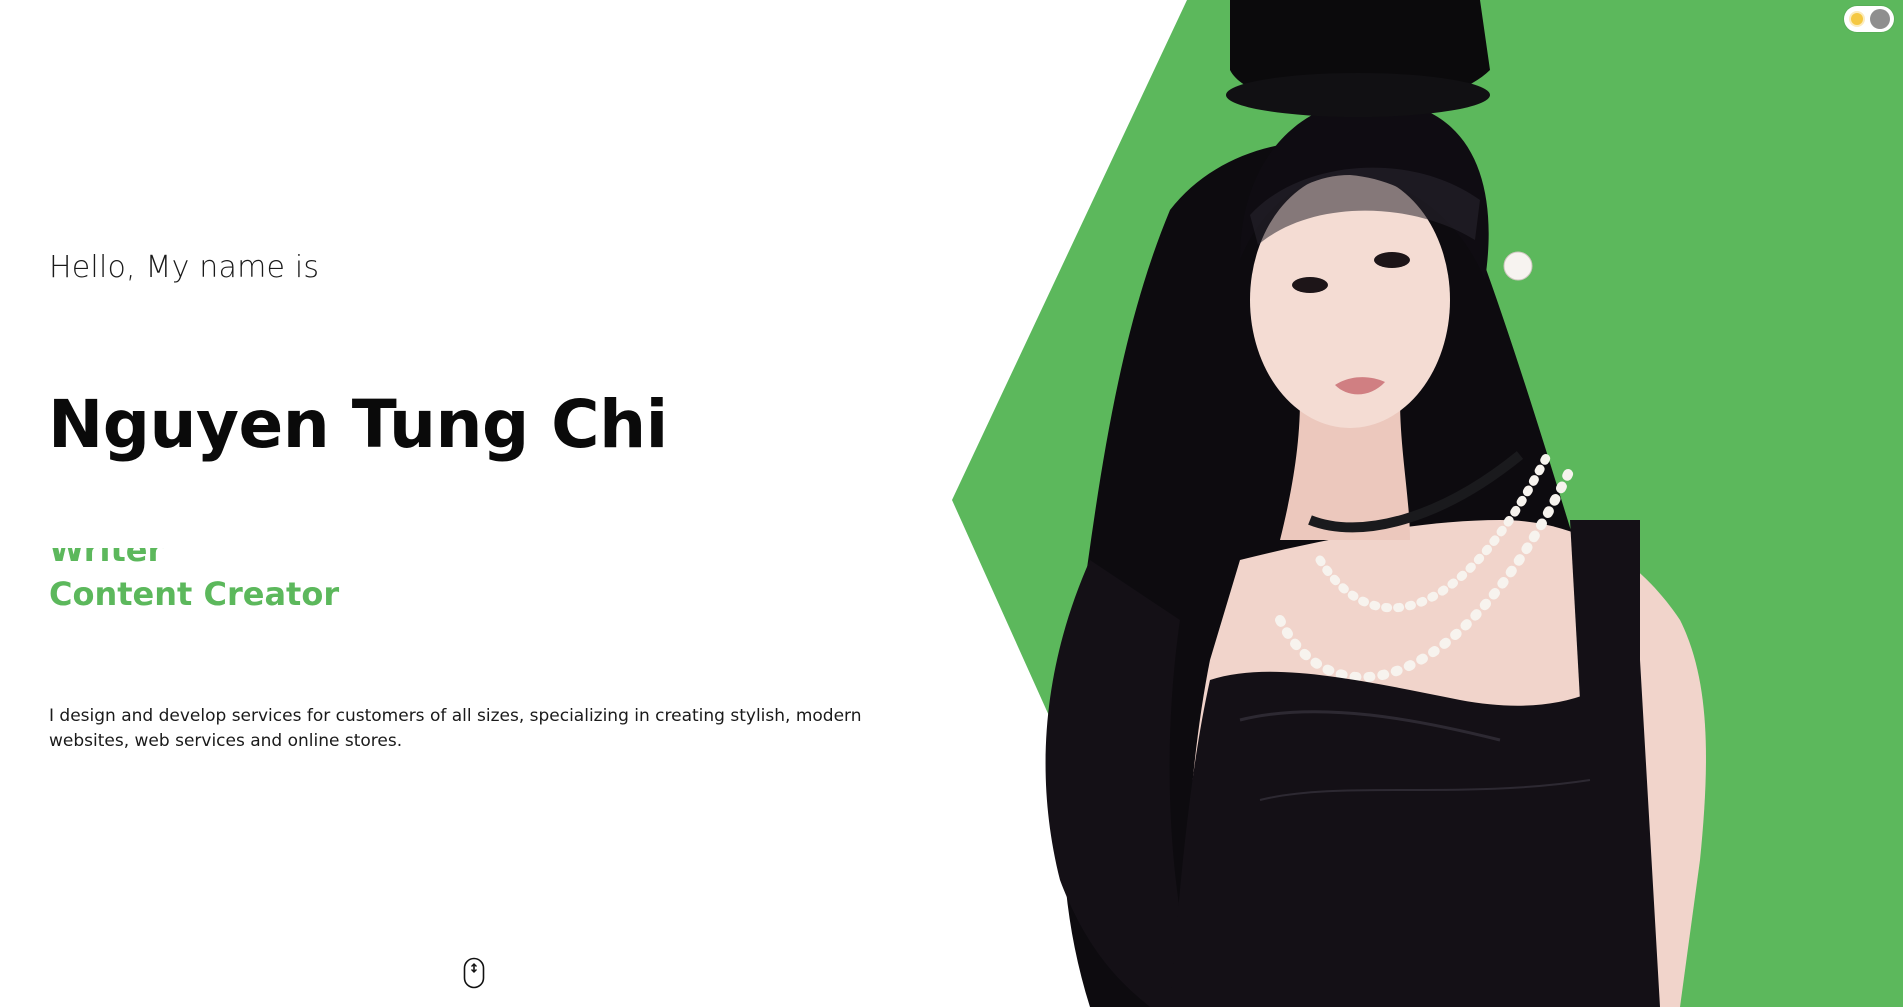 The image size is (1903, 1007). What do you see at coordinates (106, 558) in the screenshot?
I see `role-item-writer: Writer` at bounding box center [106, 558].